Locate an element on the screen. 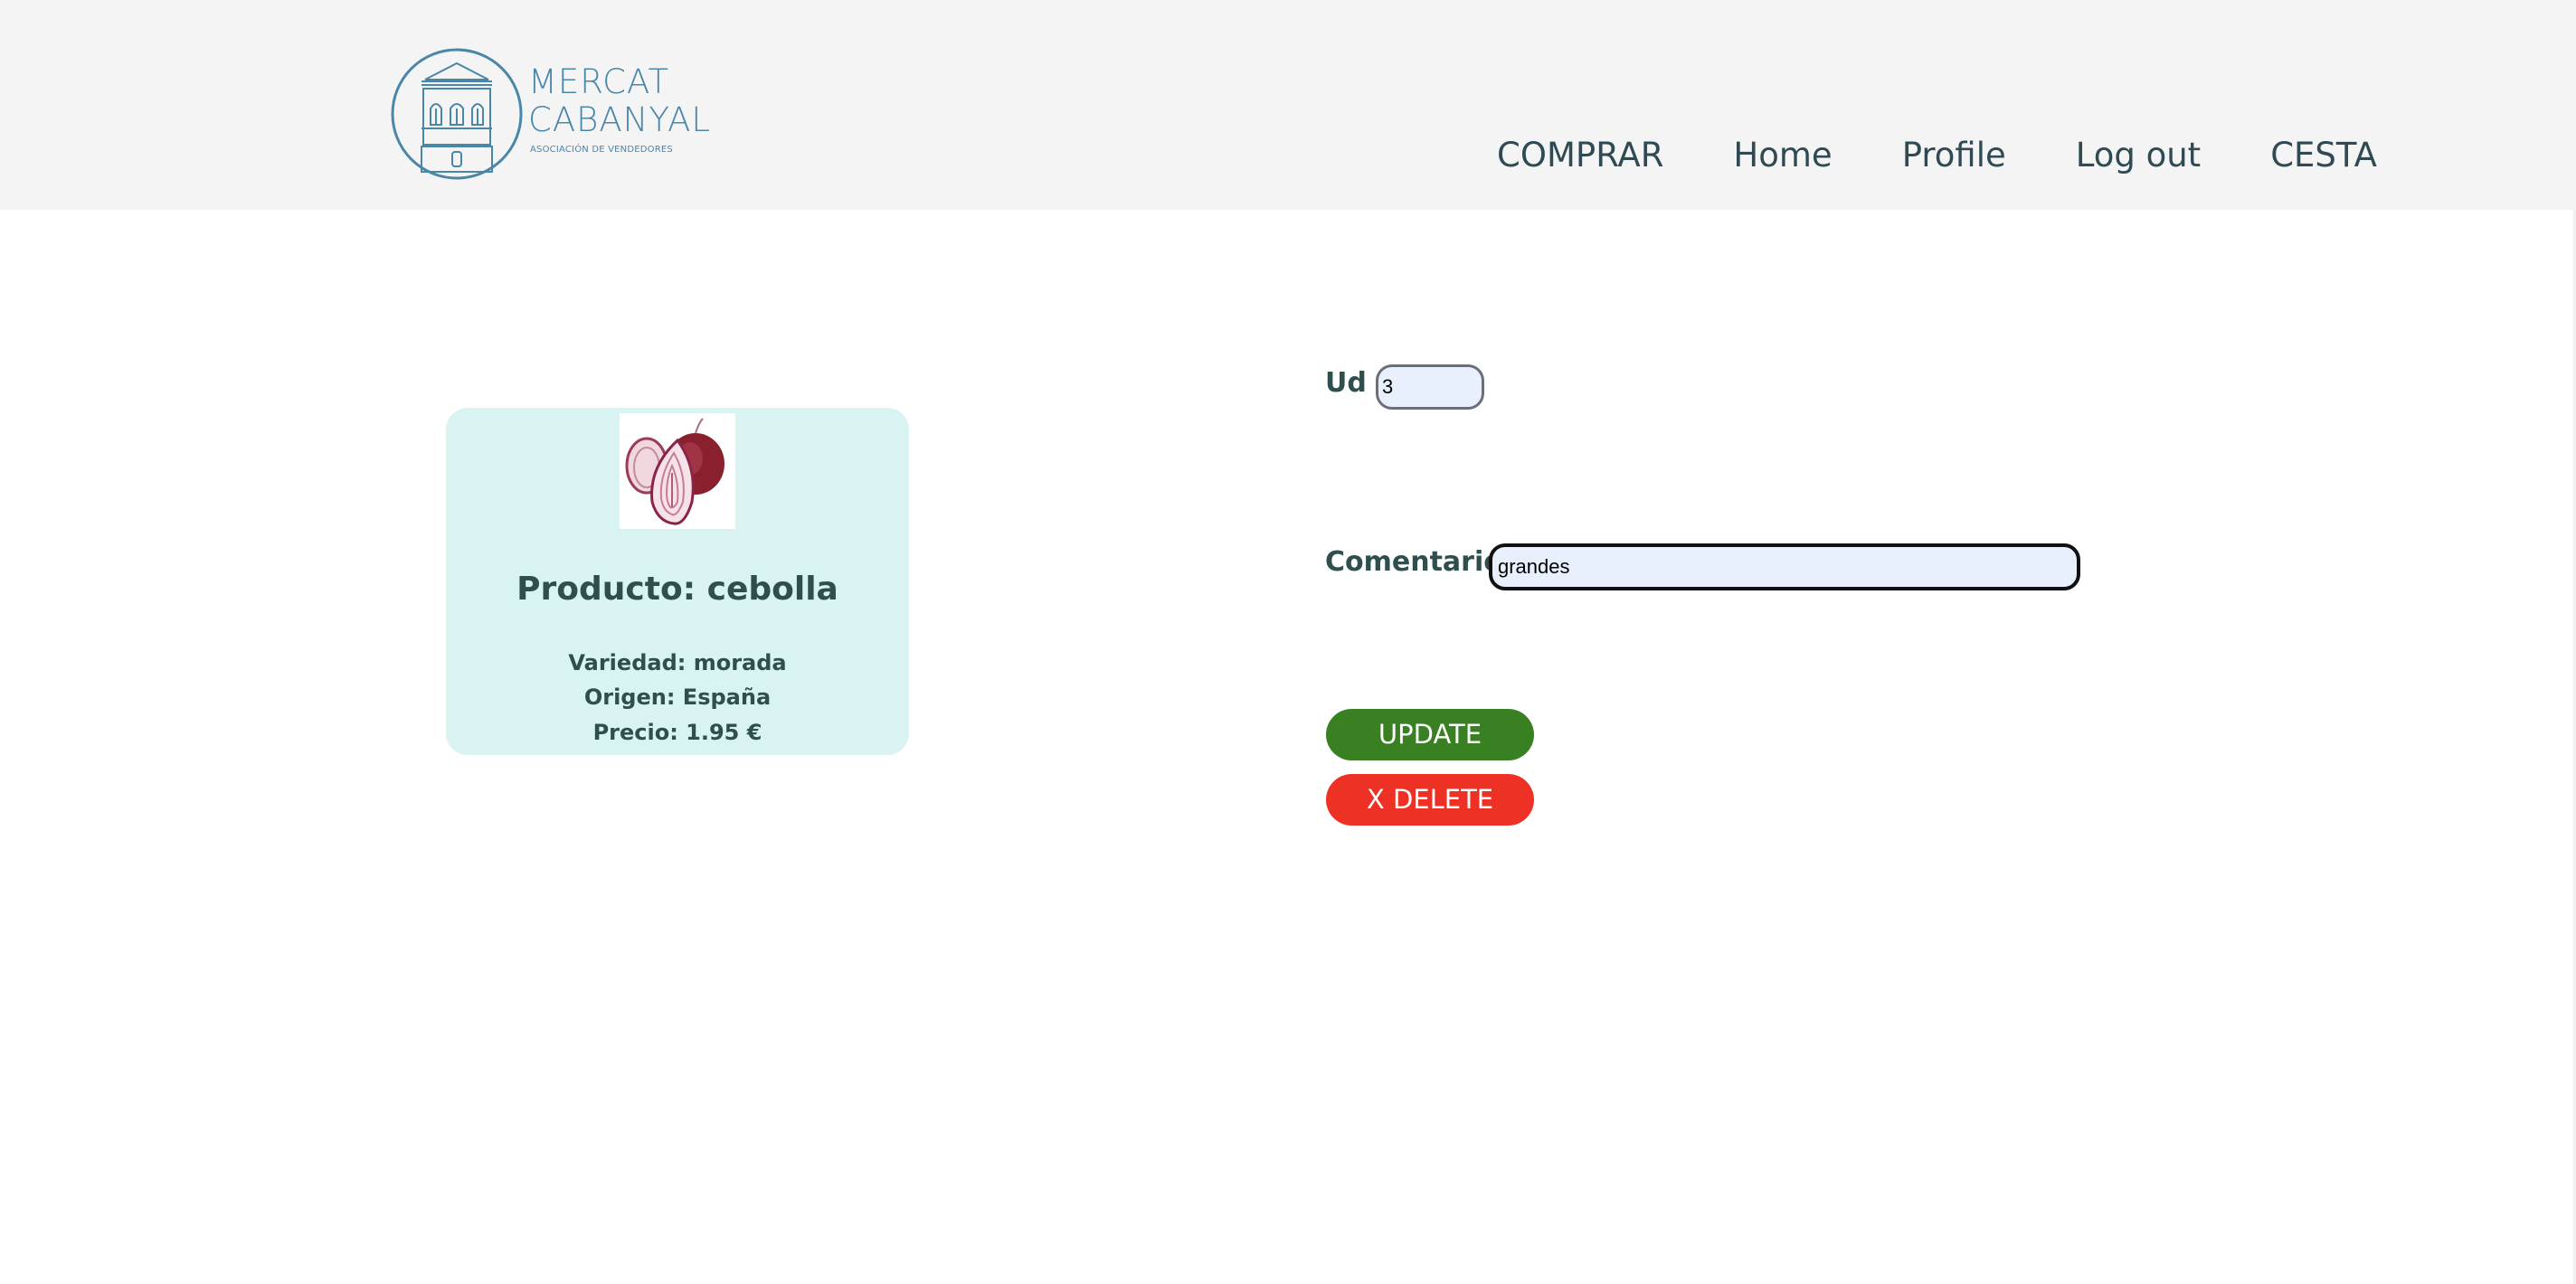 Image resolution: width=2576 pixels, height=1284 pixels. logo-wordmark: MERCAT CABANYAL is located at coordinates (619, 101).